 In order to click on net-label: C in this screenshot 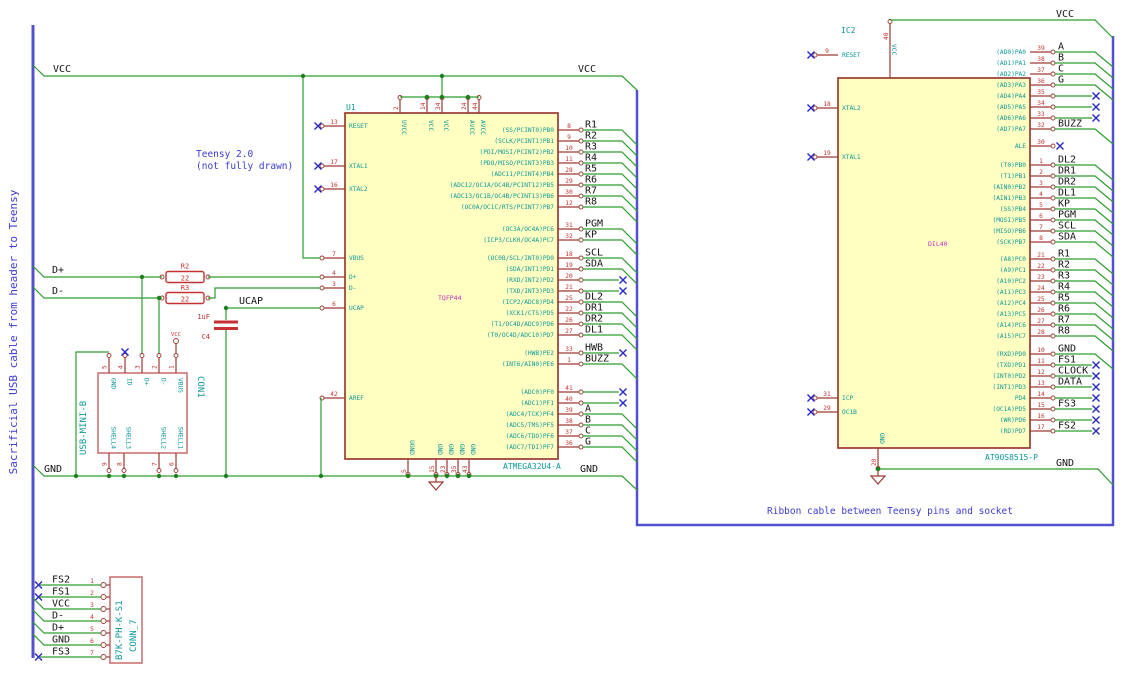, I will do `click(1061, 69)`.